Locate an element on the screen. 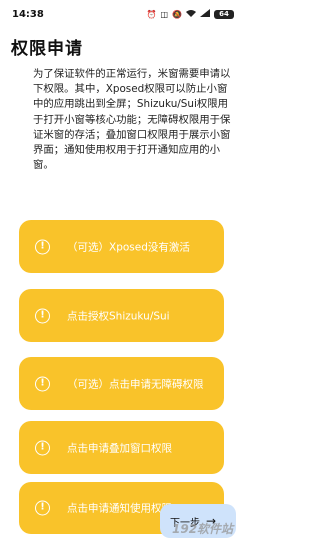 The width and height of the screenshot is (320, 550). wifi-icon is located at coordinates (191, 14).